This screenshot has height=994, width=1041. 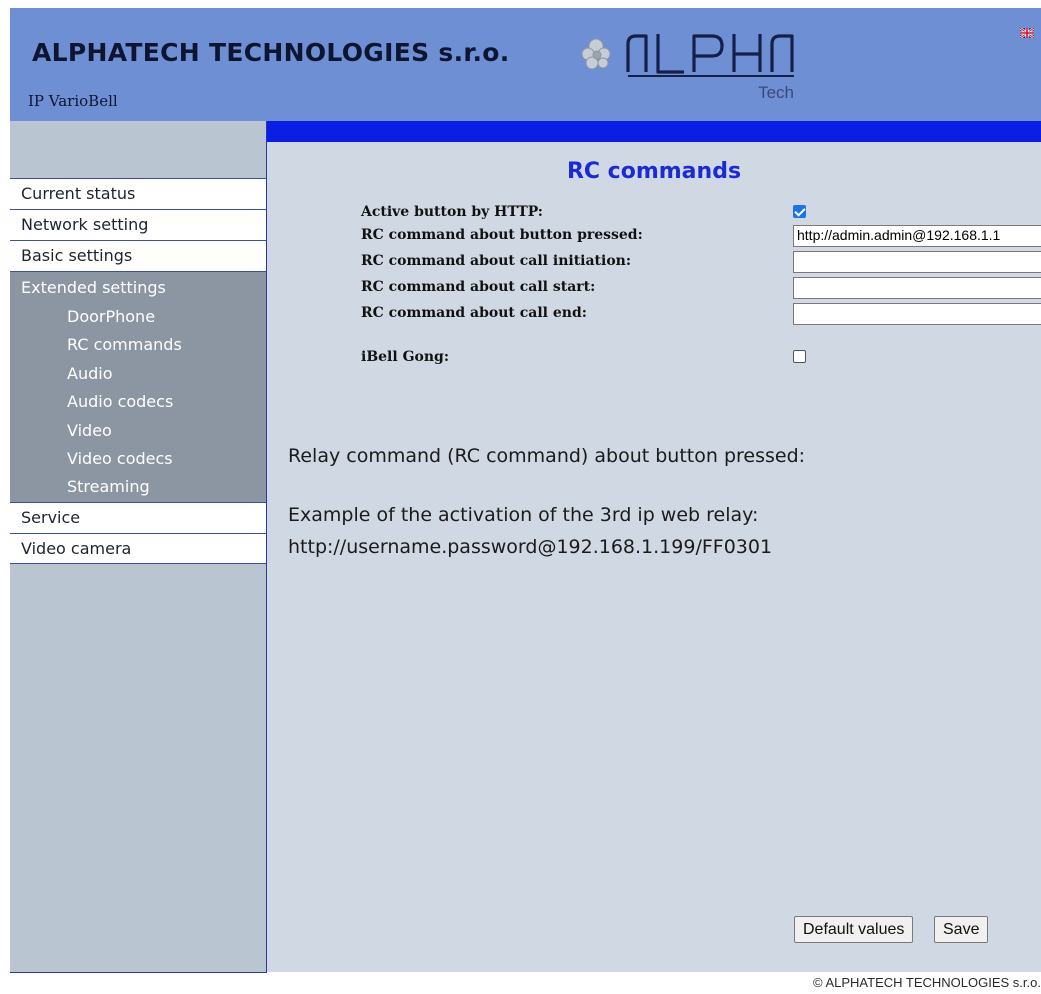 I want to click on sidebar-item-network-setting: Network setting, so click(x=138, y=224).